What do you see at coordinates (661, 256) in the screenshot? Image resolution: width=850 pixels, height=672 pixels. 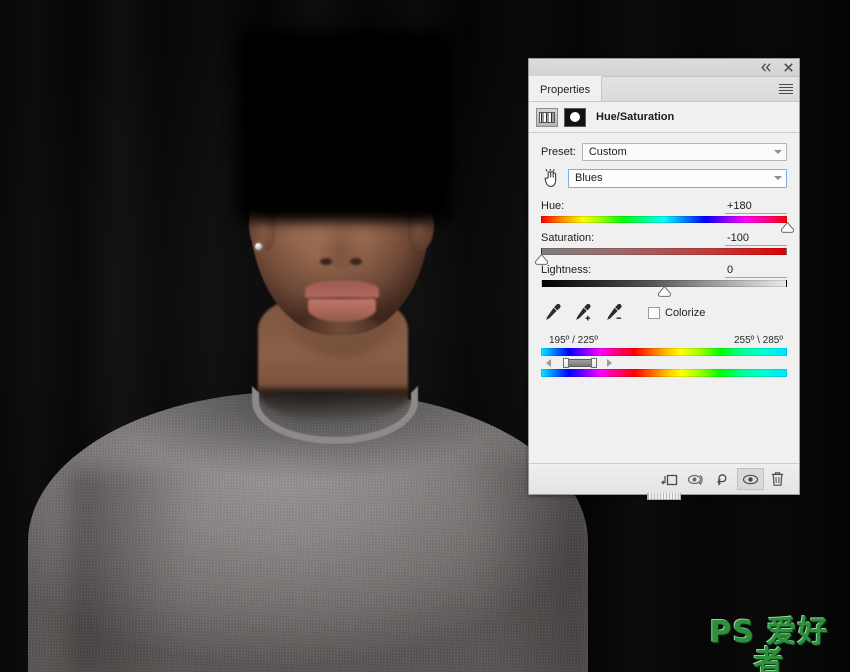 I see `saturation-slider-track` at bounding box center [661, 256].